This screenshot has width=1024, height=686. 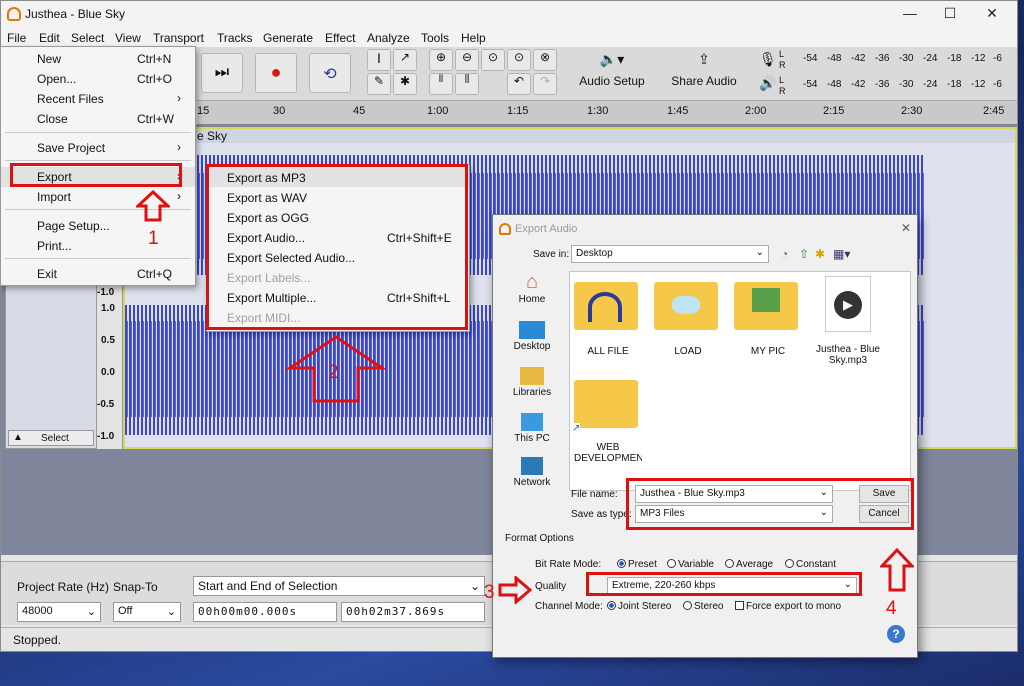 What do you see at coordinates (379, 60) in the screenshot?
I see `selection-tool-icon: I` at bounding box center [379, 60].